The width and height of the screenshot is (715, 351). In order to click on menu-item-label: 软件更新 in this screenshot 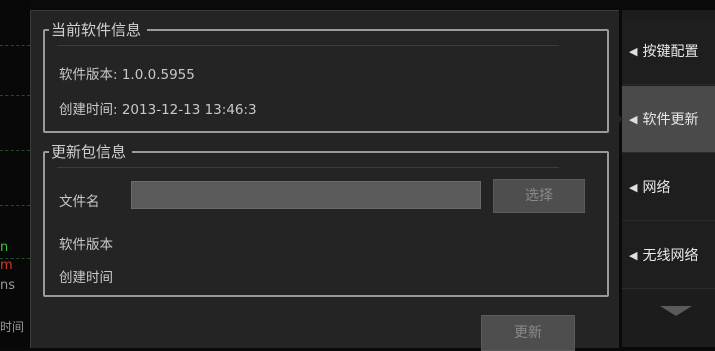, I will do `click(670, 120)`.